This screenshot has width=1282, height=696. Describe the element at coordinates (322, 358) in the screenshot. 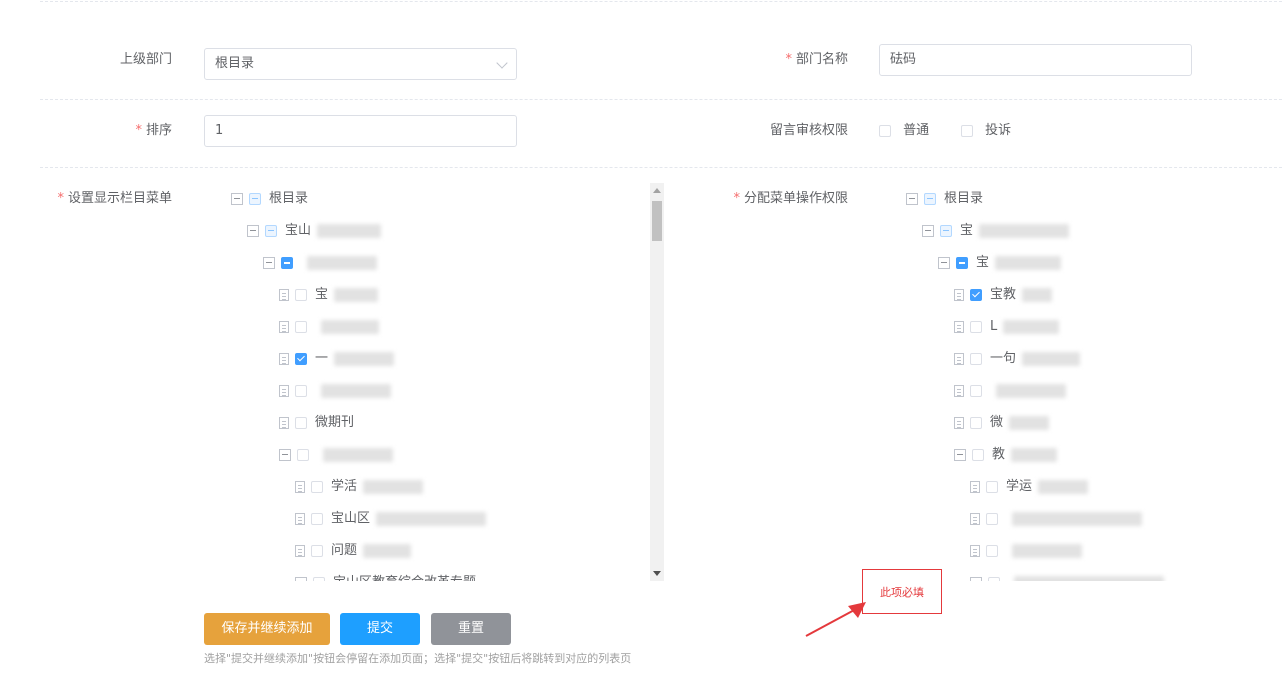

I see `tree-node-label: 一` at that location.